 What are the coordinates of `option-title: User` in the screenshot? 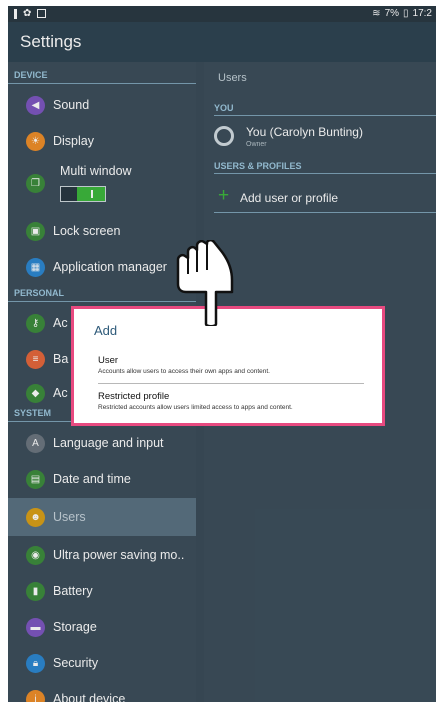 It's located at (108, 360).